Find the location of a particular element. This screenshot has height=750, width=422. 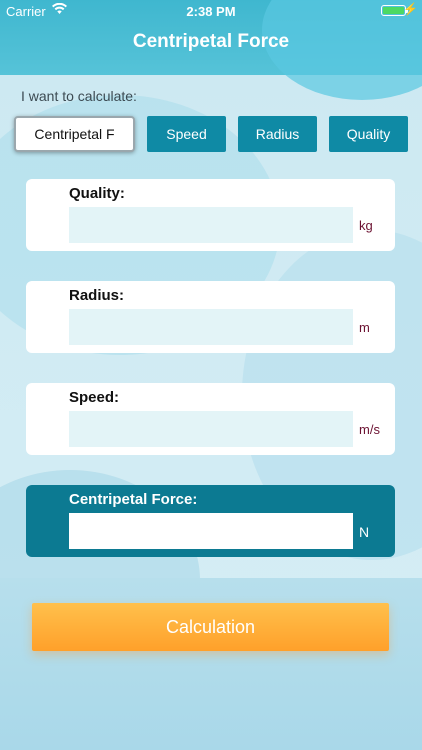

quality-unit: kg is located at coordinates (366, 225).